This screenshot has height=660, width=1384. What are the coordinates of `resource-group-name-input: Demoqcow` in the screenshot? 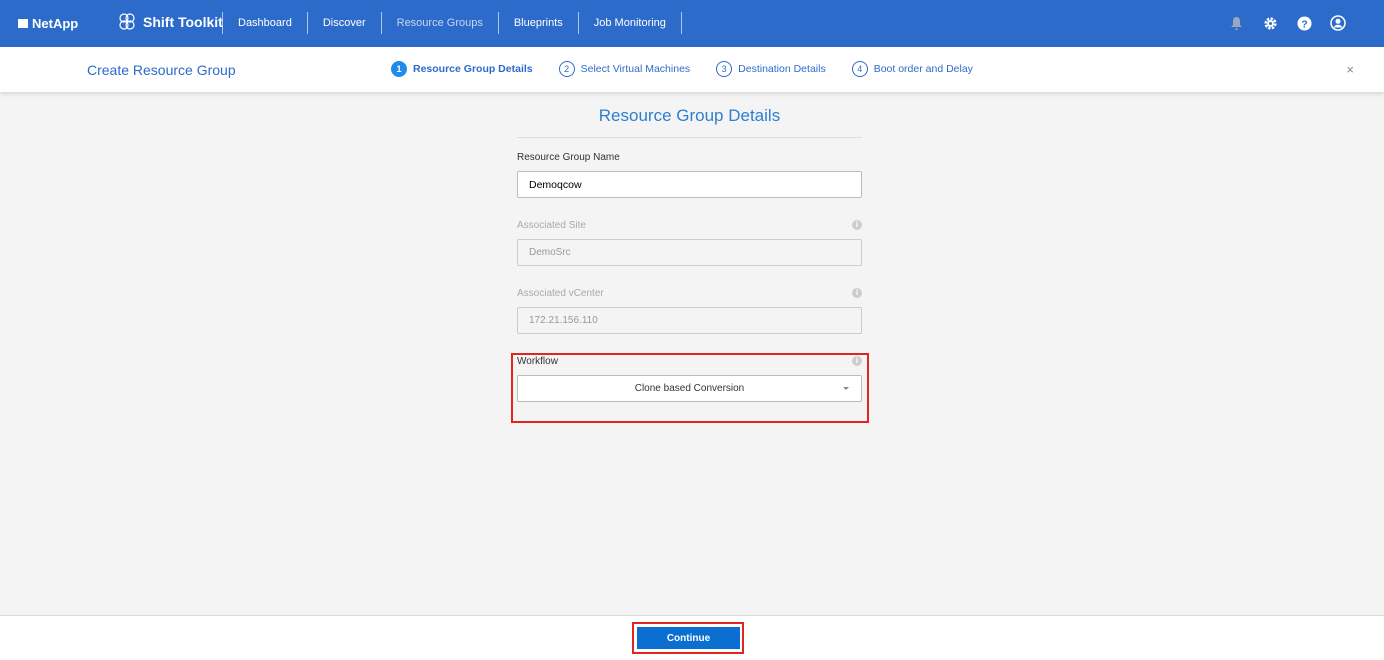 It's located at (689, 184).